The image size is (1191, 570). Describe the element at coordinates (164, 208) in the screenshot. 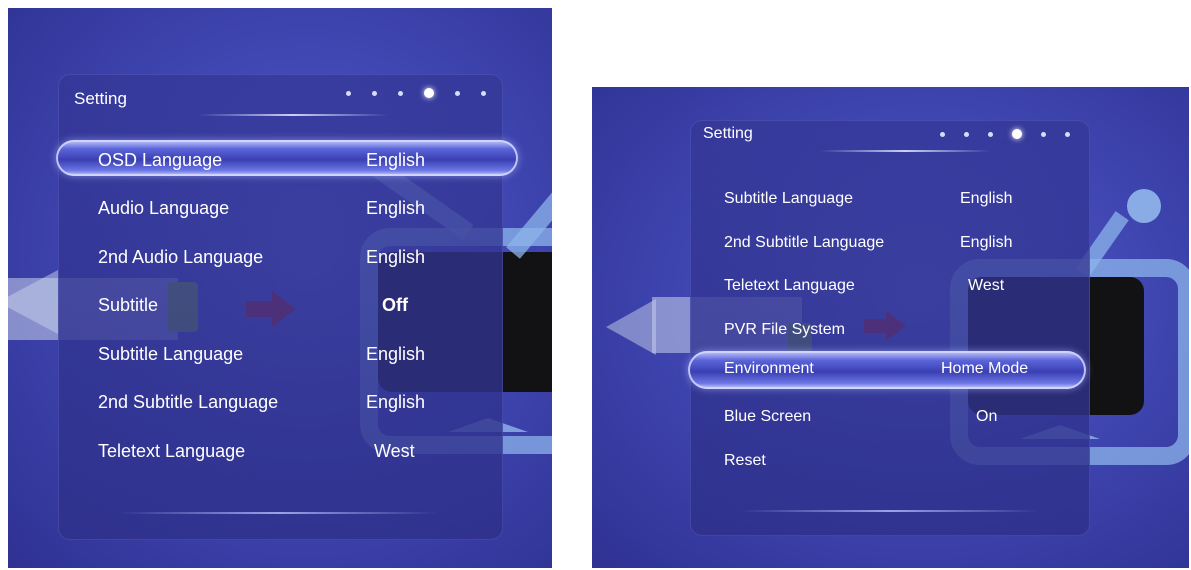

I see `menu-item-label: Audio Language` at that location.